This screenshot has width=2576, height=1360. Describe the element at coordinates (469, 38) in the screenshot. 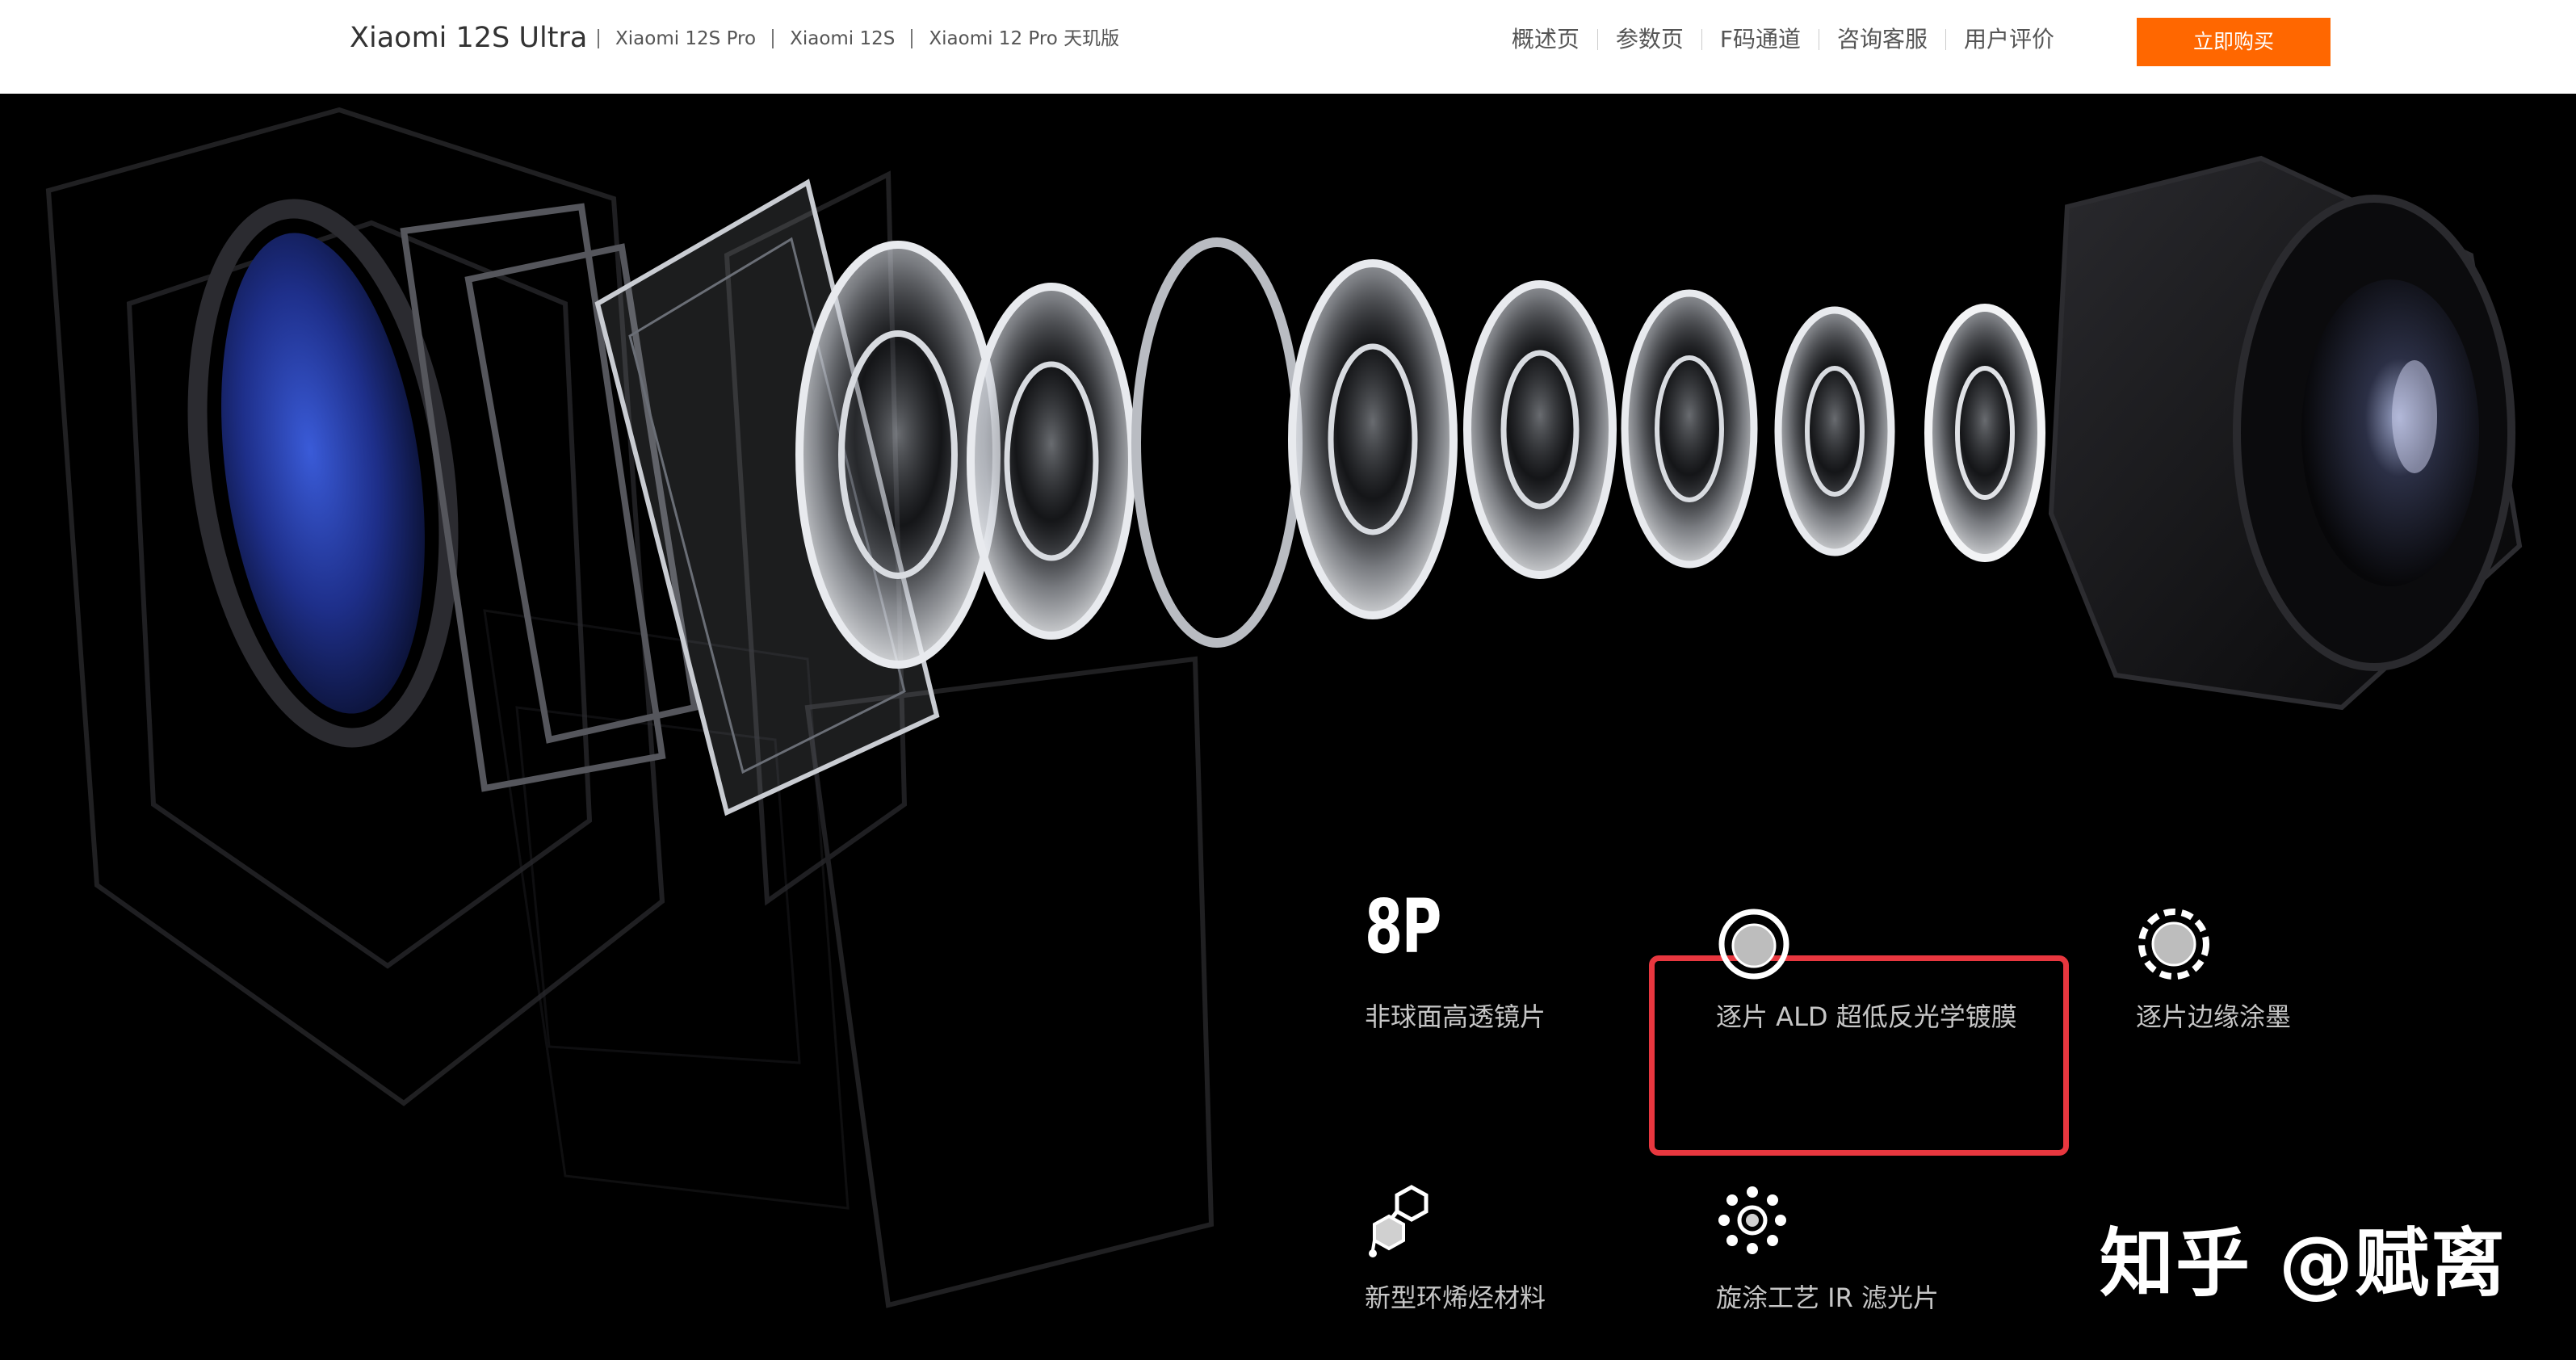

I see `brand-title: Xiaomi 12S Ultra` at that location.